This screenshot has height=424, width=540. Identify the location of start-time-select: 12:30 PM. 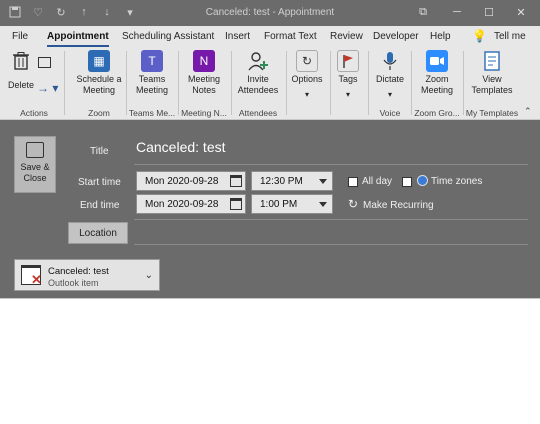
(292, 181).